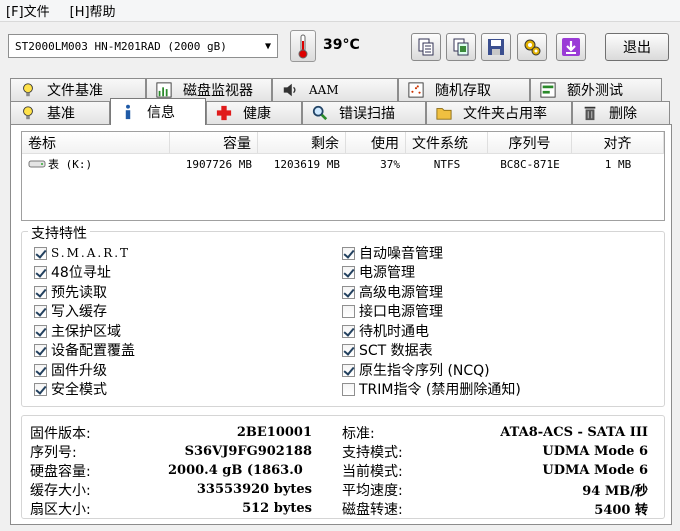 The height and width of the screenshot is (531, 680). I want to click on column-header-capacity: 容量, so click(214, 142).